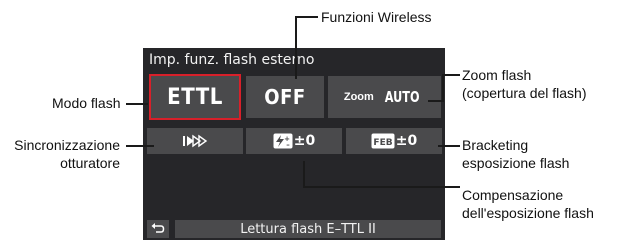  I want to click on feb-setting: FEB ±0, so click(394, 141).